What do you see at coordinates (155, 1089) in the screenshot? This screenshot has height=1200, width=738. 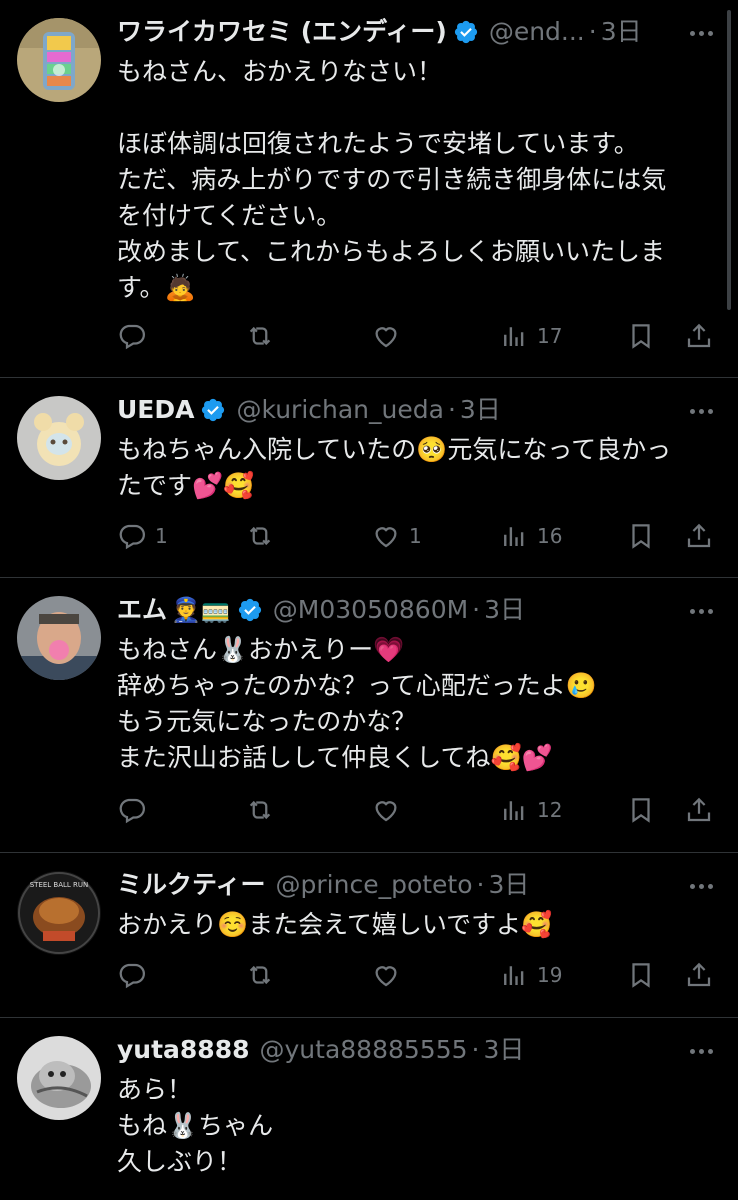 I see `tweet-text-line: あら！` at bounding box center [155, 1089].